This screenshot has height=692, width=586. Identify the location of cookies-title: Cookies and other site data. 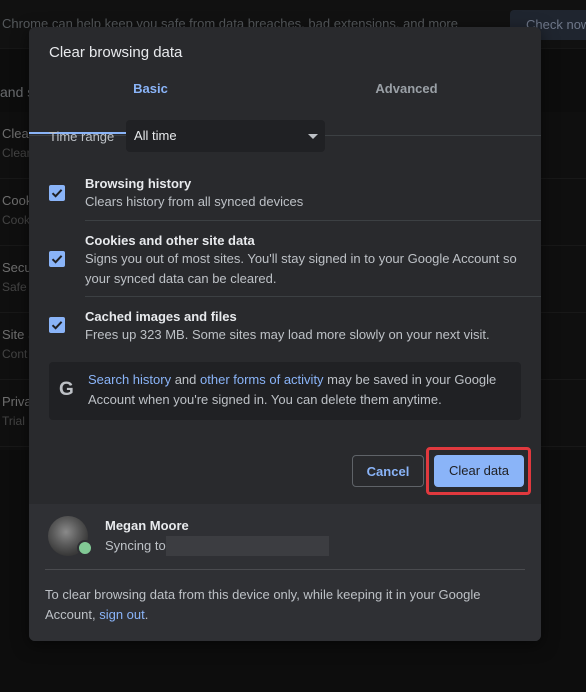
(170, 240).